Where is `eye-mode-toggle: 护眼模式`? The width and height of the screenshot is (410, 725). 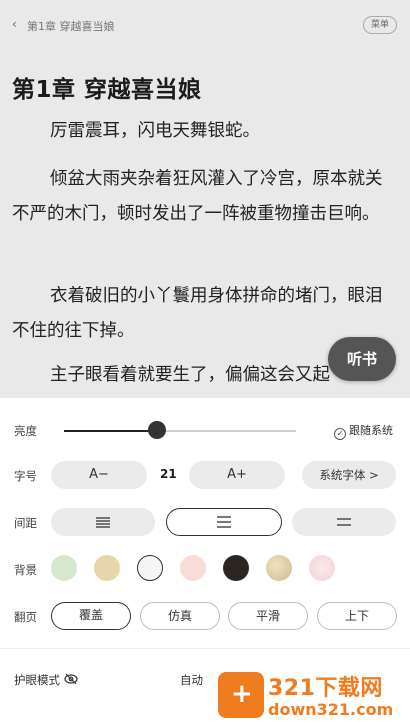 eye-mode-toggle: 护眼模式 is located at coordinates (46, 680).